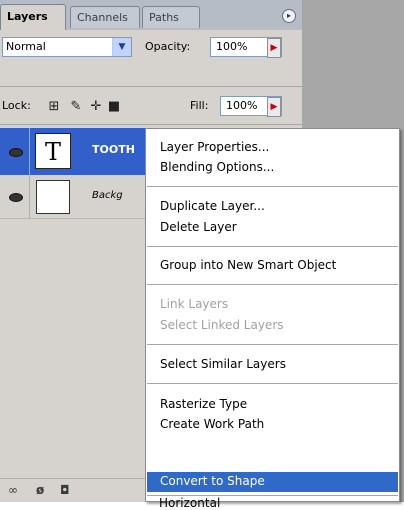 This screenshot has height=510, width=404. I want to click on opacity-arrow-icon: ▶, so click(274, 48).